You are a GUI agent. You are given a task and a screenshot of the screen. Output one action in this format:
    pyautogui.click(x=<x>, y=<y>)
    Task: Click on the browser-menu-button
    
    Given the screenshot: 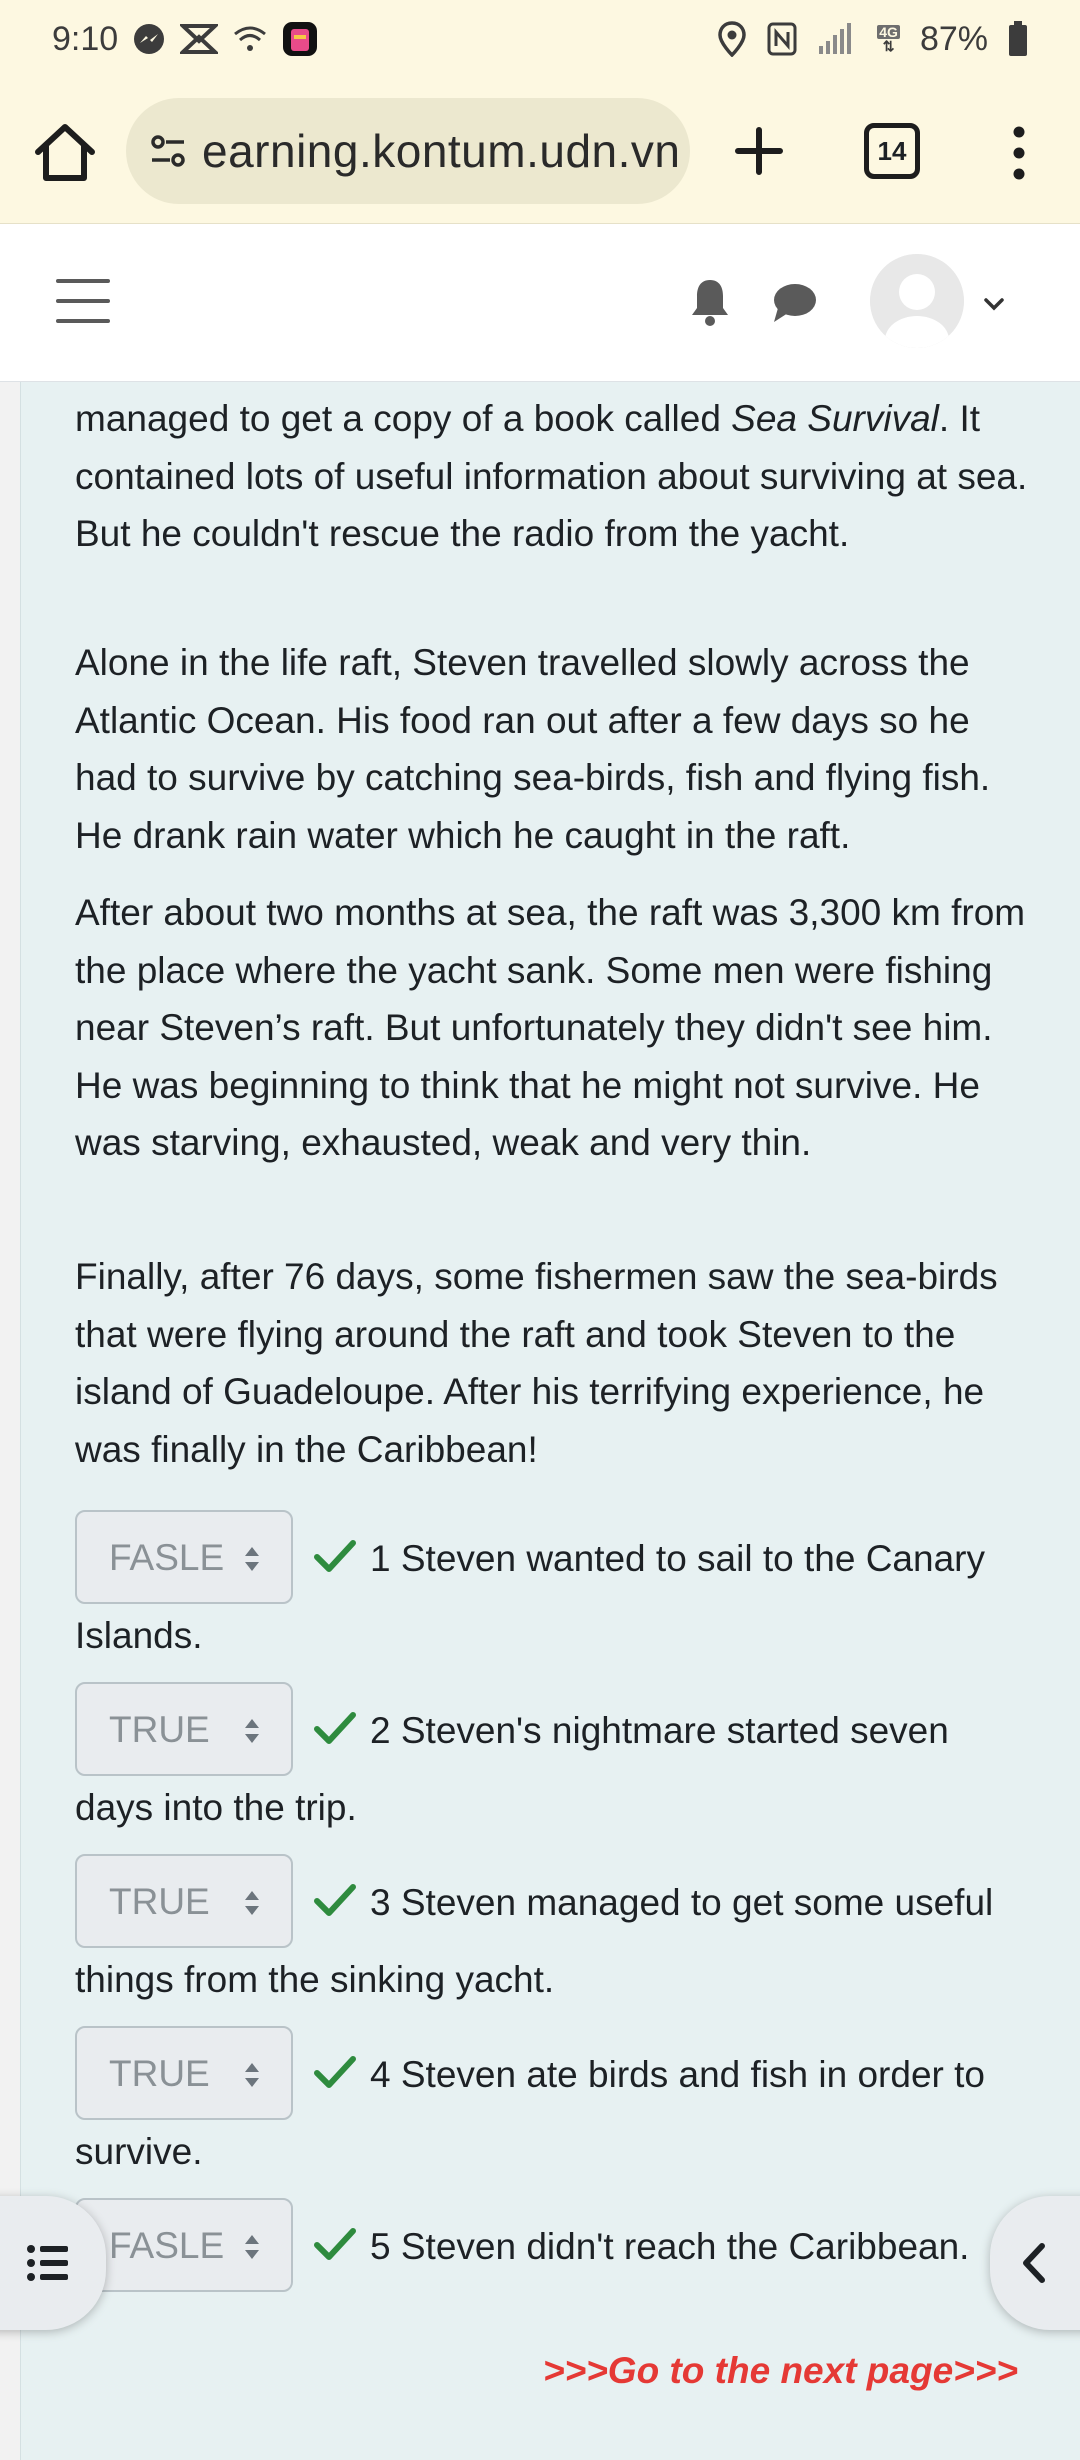 What is the action you would take?
    pyautogui.click(x=1019, y=153)
    